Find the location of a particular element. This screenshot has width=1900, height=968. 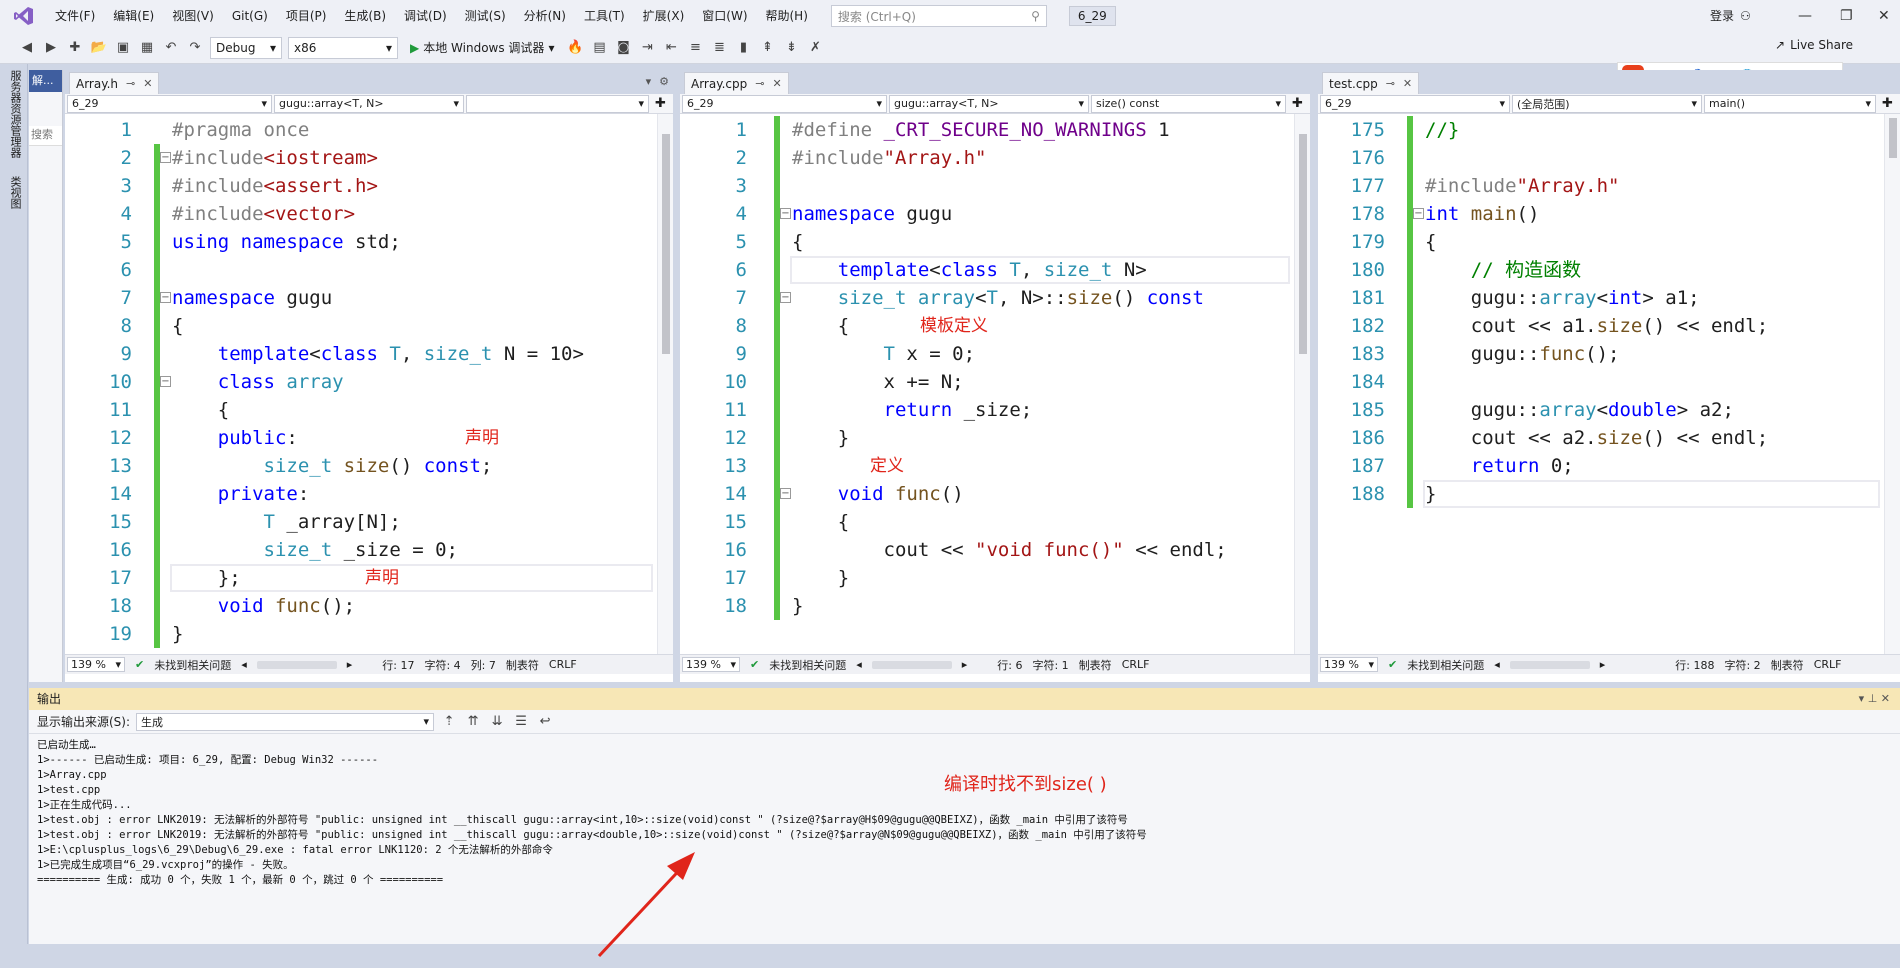

row-indicator: 行: 17 is located at coordinates (398, 665).